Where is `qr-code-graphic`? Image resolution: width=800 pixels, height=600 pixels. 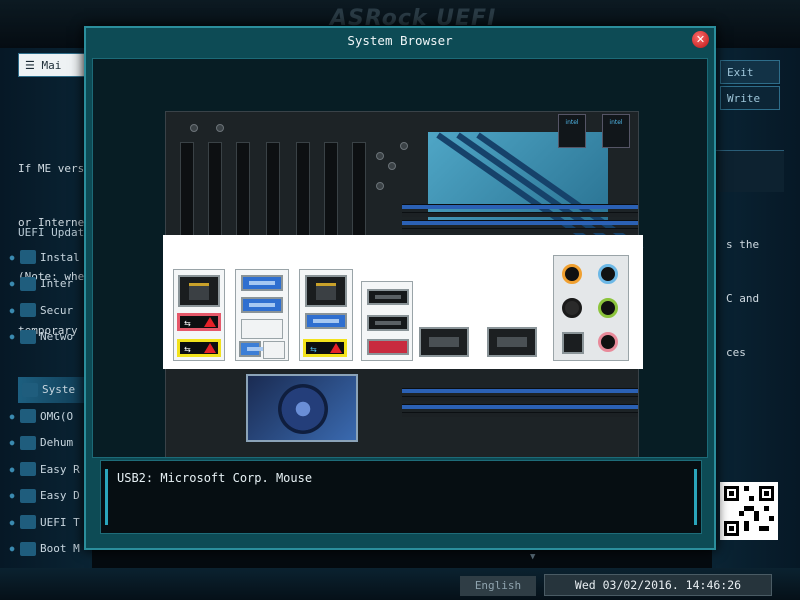 qr-code-graphic is located at coordinates (749, 511).